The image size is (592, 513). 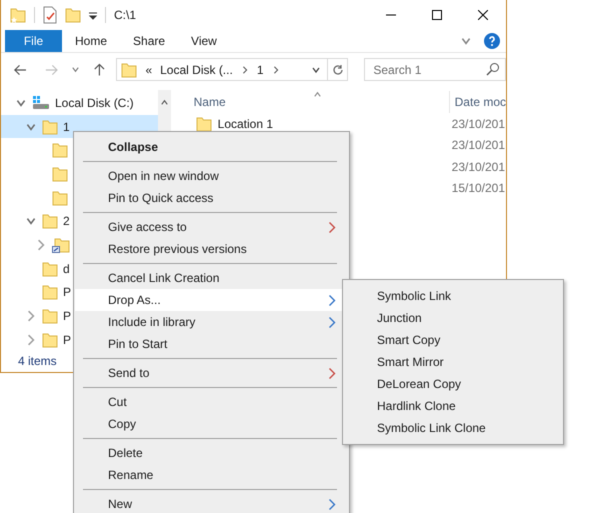 I want to click on ribbon-tab: Share, so click(x=149, y=41).